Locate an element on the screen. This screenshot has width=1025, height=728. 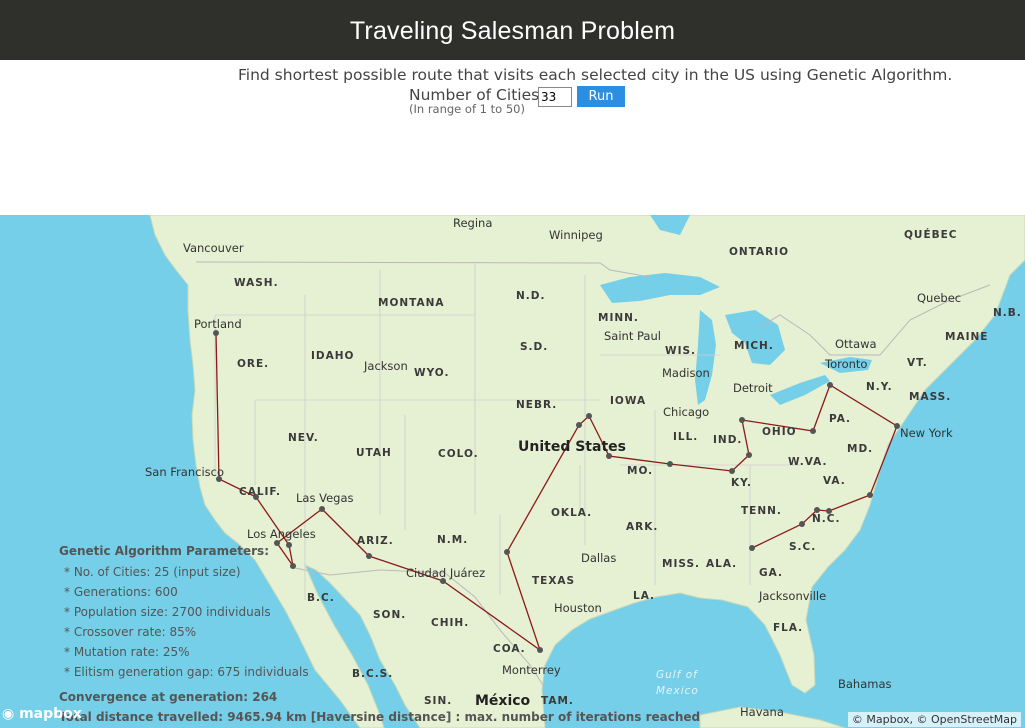
map-label-houston: Houston is located at coordinates (578, 608).